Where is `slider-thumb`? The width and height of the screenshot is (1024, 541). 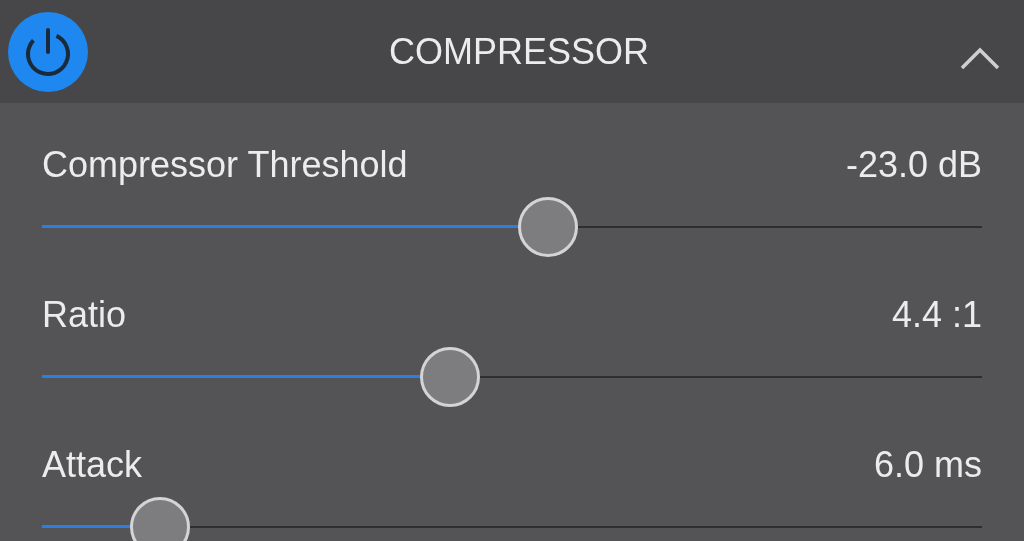
slider-thumb is located at coordinates (160, 519).